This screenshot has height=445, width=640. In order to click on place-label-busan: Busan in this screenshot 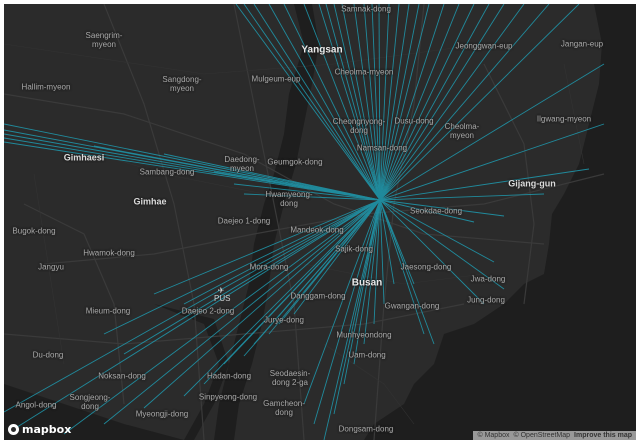, I will do `click(367, 283)`.